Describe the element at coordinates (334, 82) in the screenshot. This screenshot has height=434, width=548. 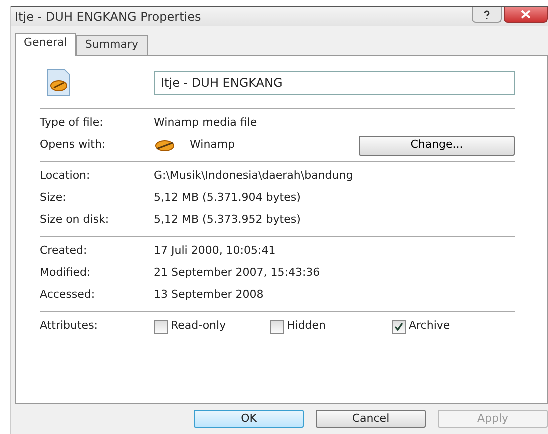
I see `file-name-field: Itje - DUH ENGKANG` at that location.